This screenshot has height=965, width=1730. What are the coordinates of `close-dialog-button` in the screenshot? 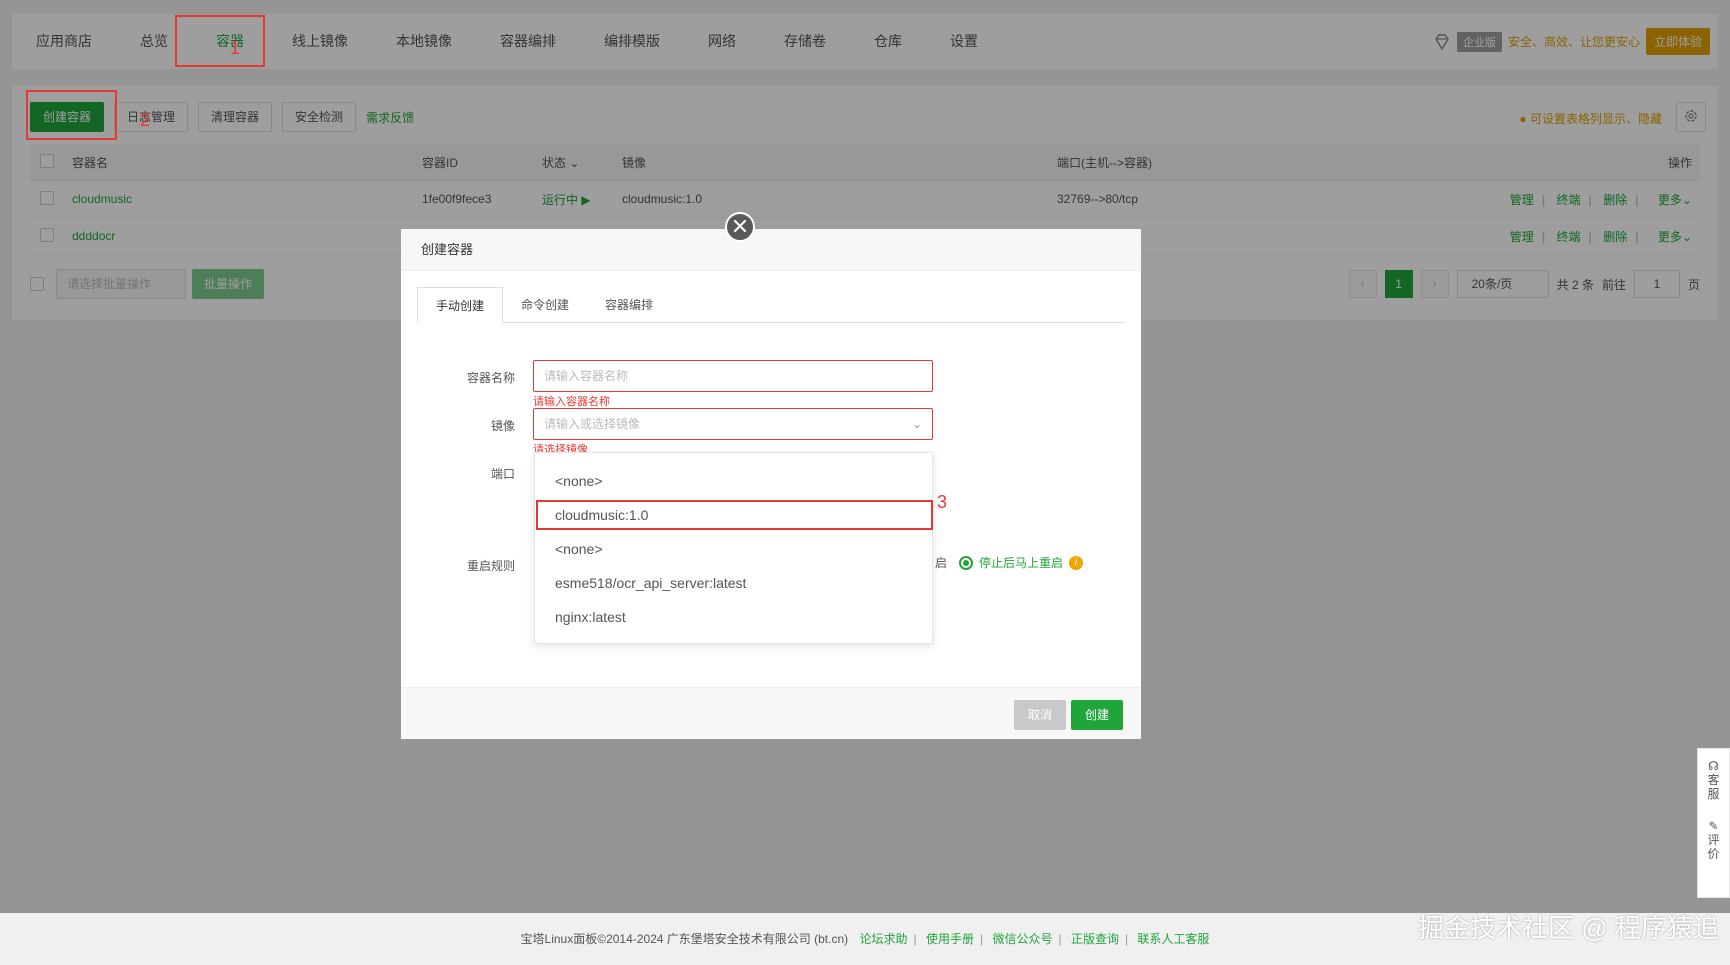 It's located at (740, 227).